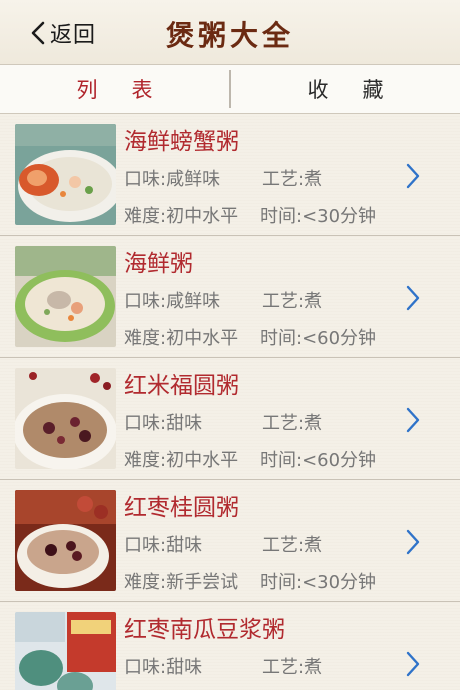 This screenshot has width=460, height=690. What do you see at coordinates (181, 386) in the screenshot?
I see `recipe-name: 红米福圆粥` at bounding box center [181, 386].